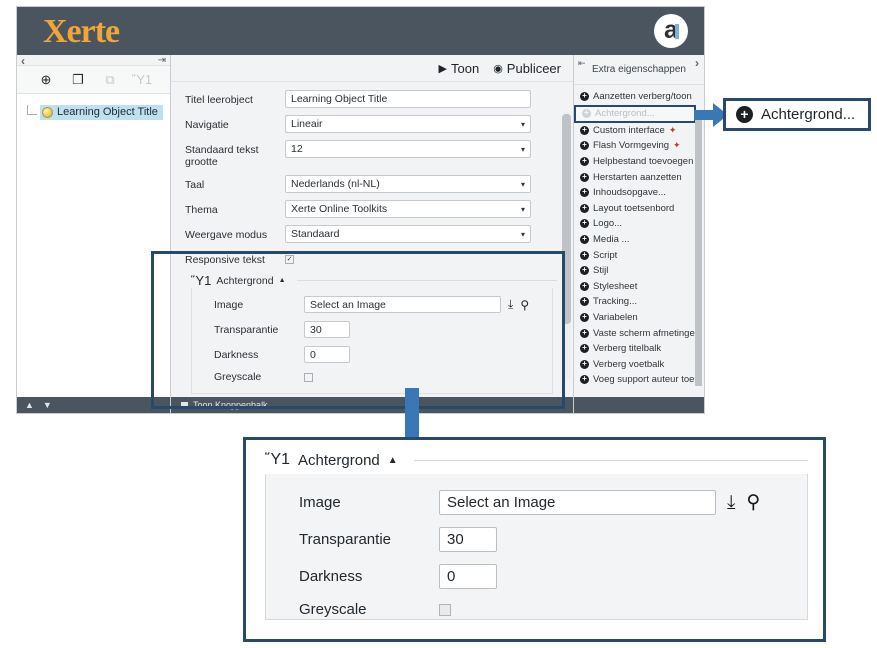 This screenshot has height=648, width=877. I want to click on navigatie-select: Lineair, so click(408, 124).